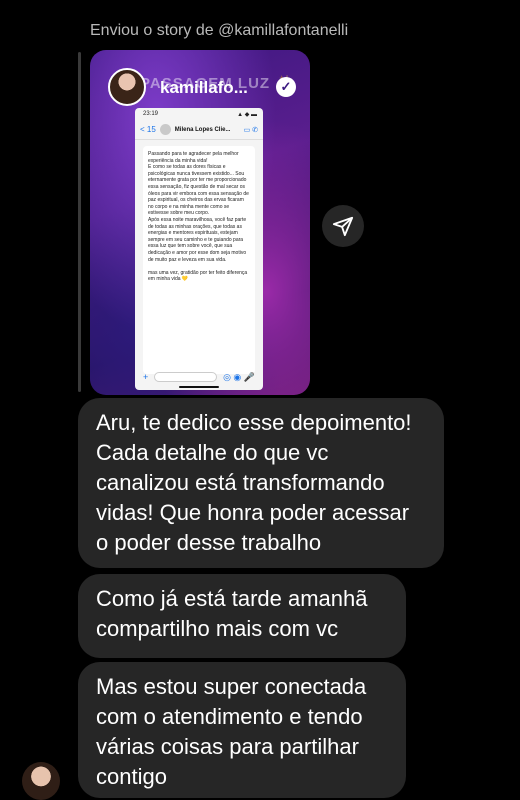  Describe the element at coordinates (199, 387) in the screenshot. I see `screenshot-home-indicator` at that location.